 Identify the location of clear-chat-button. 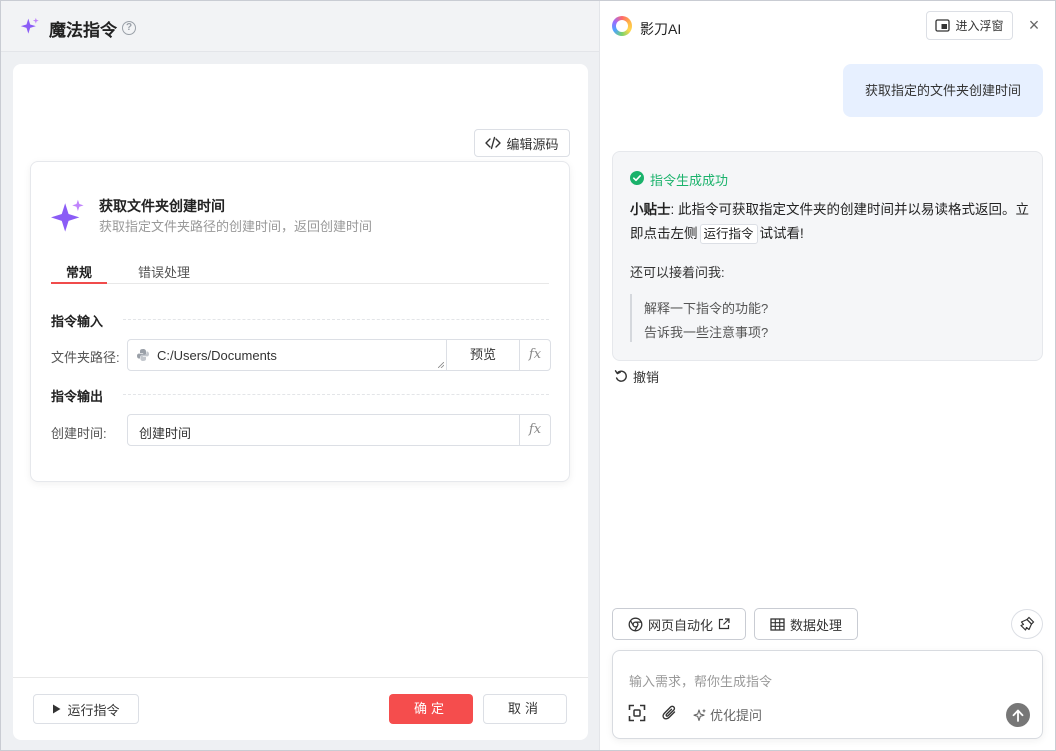
(1027, 624).